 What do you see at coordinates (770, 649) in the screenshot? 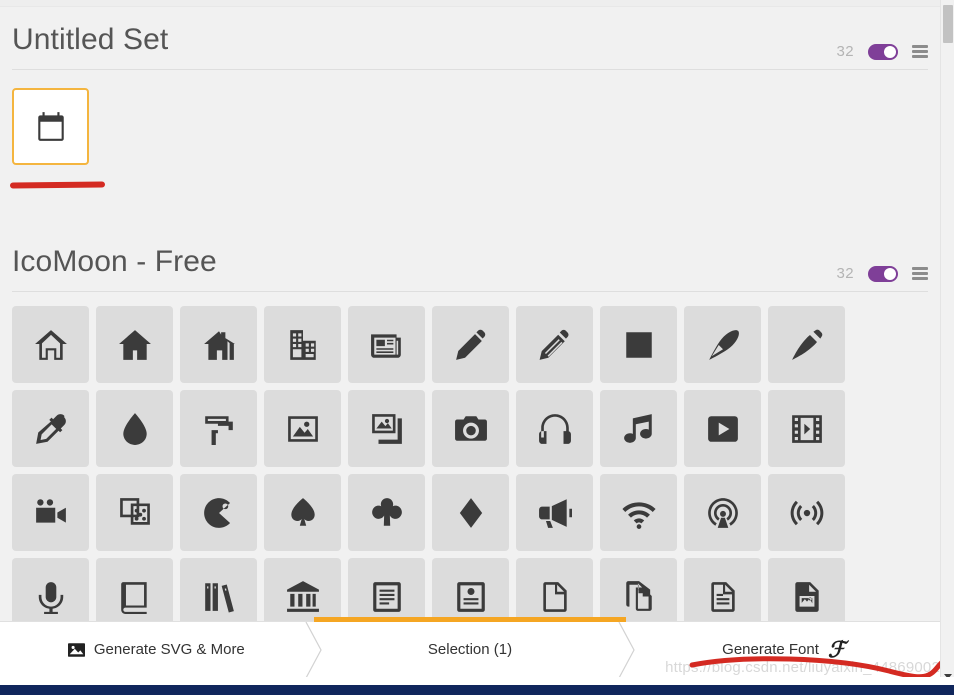
I see `generate-font-label: Generate Font` at bounding box center [770, 649].